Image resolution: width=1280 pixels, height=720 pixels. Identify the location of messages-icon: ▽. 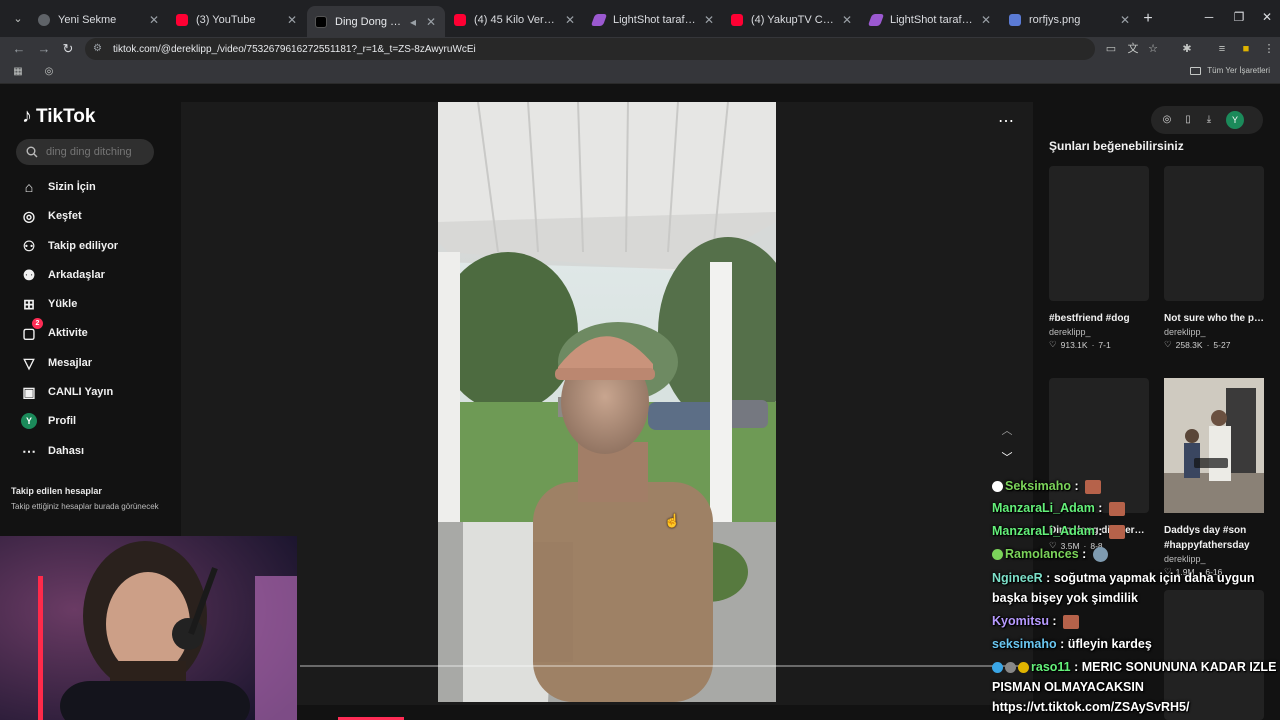
(29, 362).